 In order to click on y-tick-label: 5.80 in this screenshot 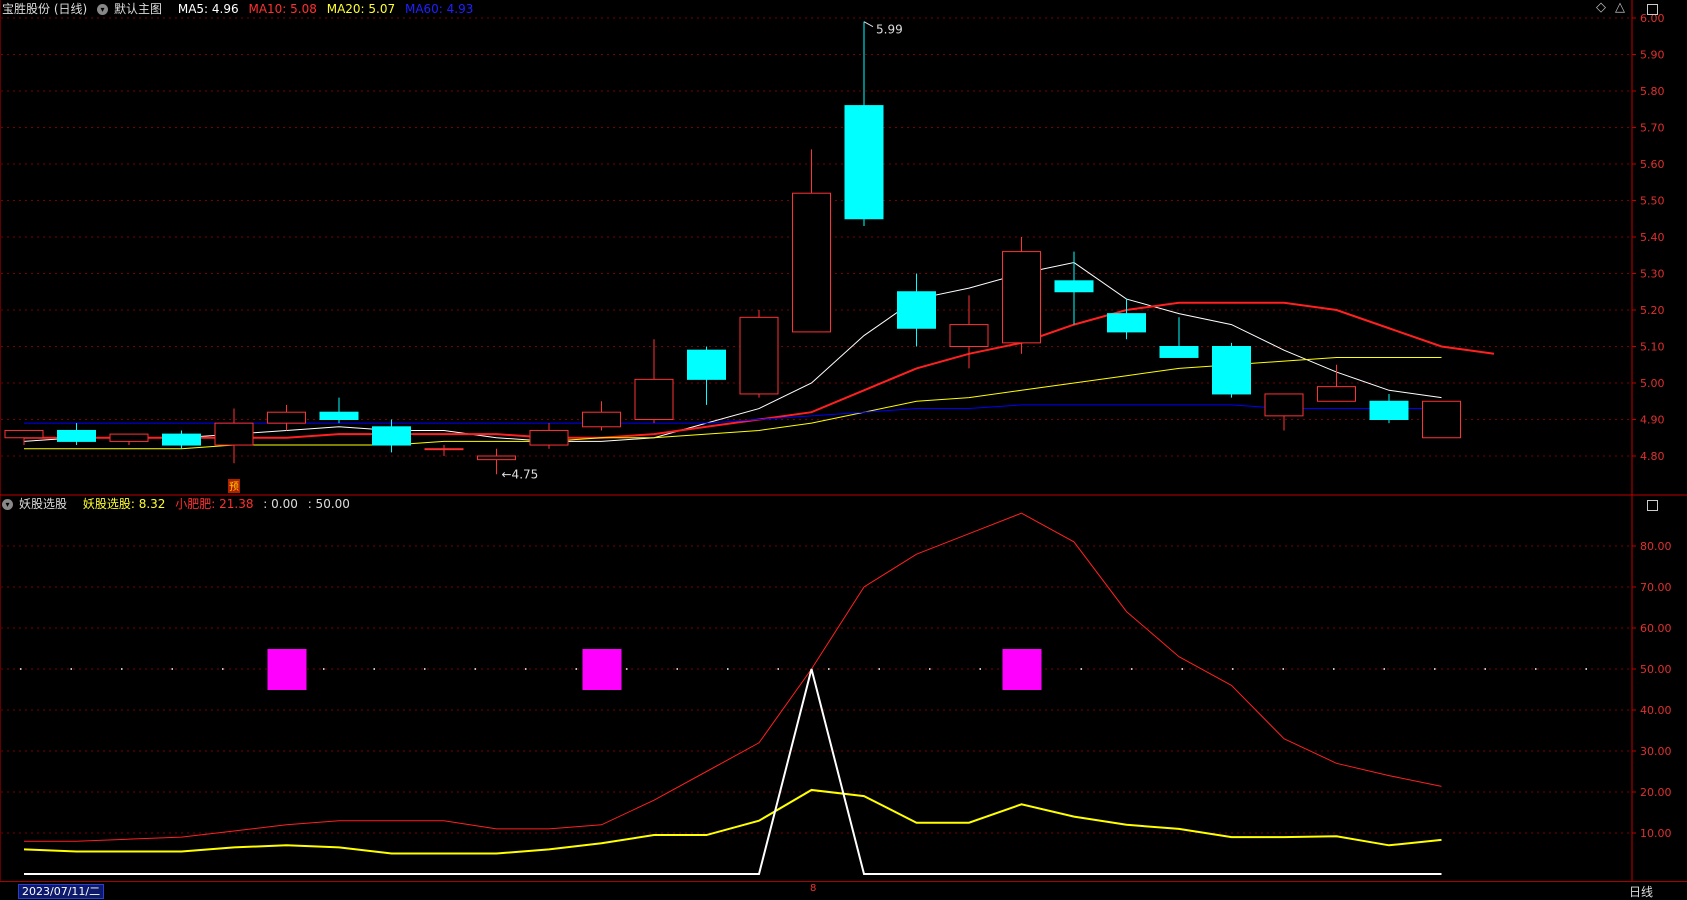, I will do `click(1652, 91)`.